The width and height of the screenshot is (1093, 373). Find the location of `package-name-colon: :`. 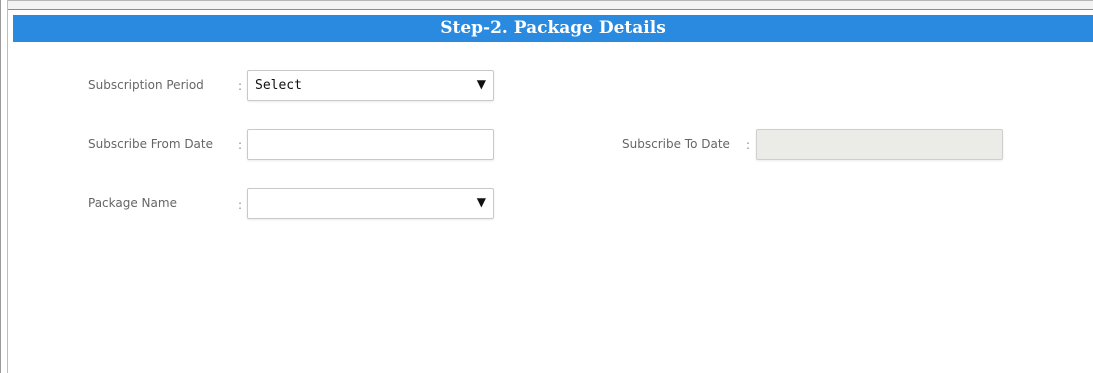

package-name-colon: : is located at coordinates (240, 205).